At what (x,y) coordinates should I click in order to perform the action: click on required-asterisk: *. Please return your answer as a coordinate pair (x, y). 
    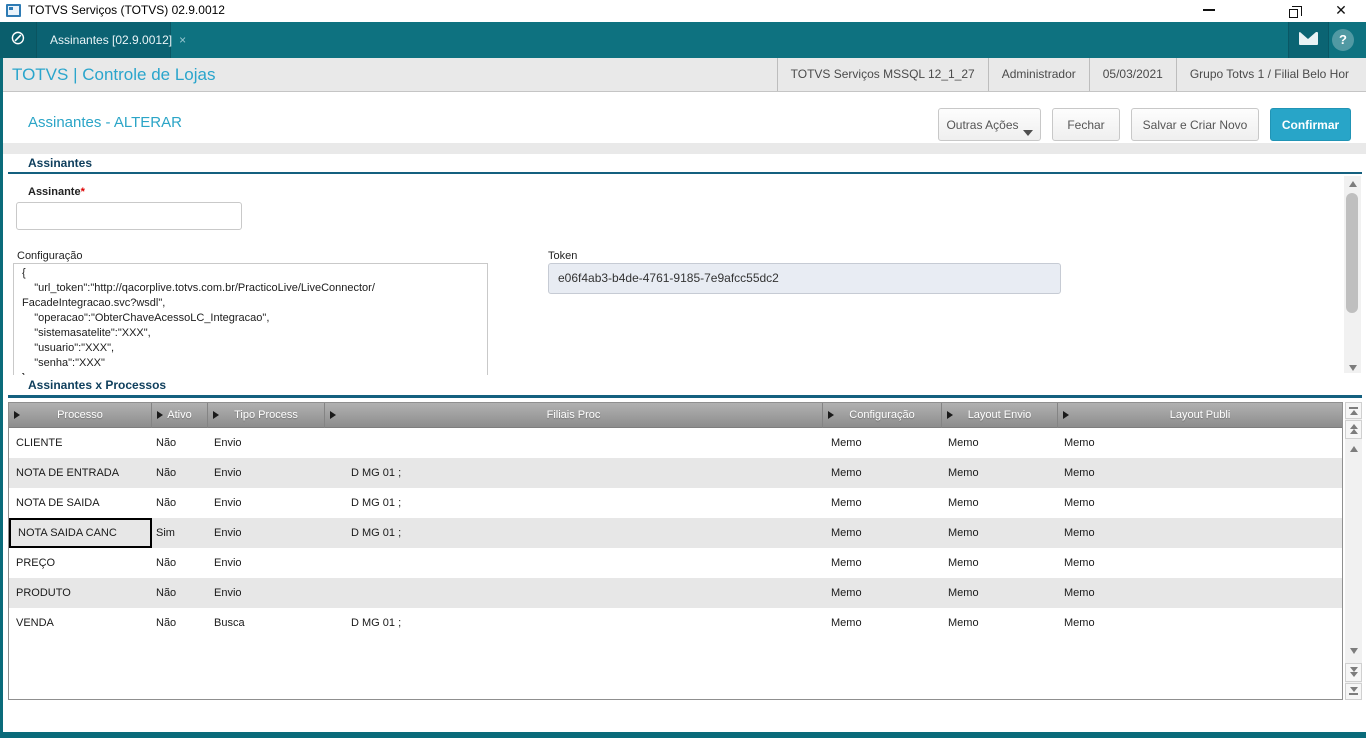
    Looking at the image, I should click on (82, 192).